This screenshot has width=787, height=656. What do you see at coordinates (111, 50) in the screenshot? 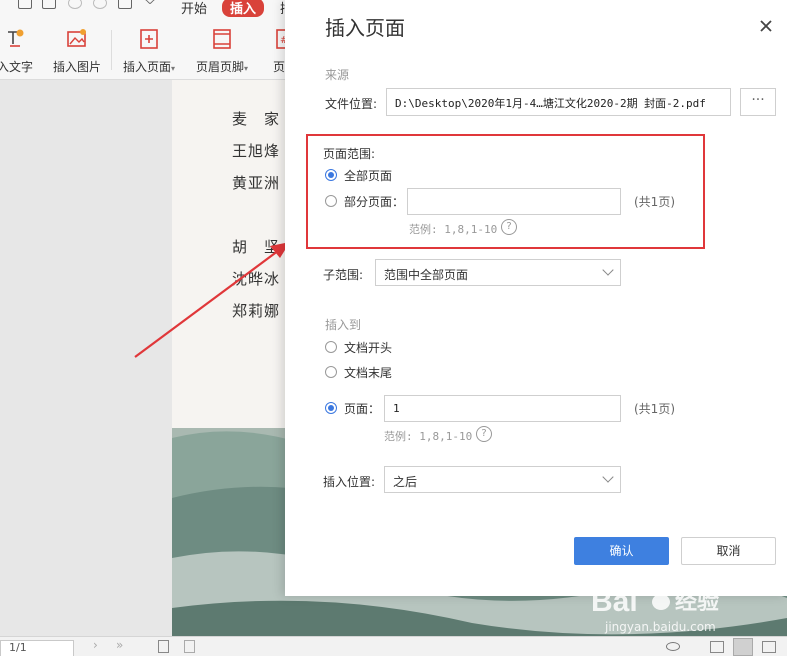
I see `toolbar-divider` at bounding box center [111, 50].